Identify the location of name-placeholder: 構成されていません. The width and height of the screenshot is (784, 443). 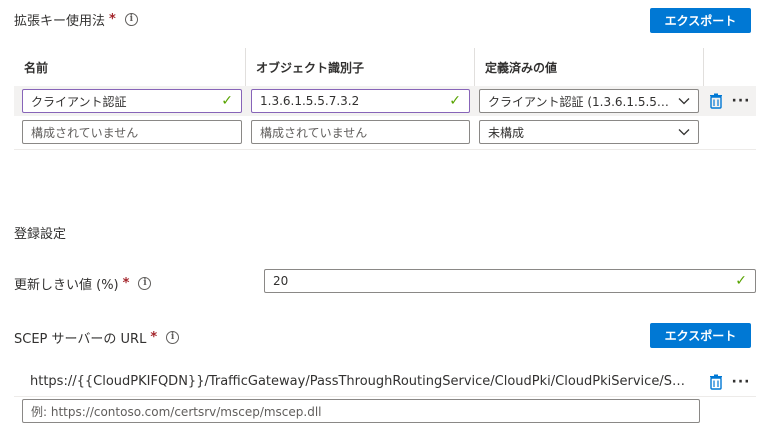
(85, 132).